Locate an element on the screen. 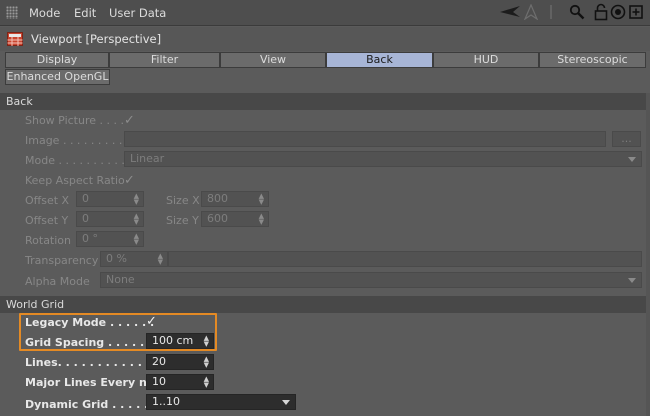 The width and height of the screenshot is (650, 416). lock-icon is located at coordinates (601, 12).